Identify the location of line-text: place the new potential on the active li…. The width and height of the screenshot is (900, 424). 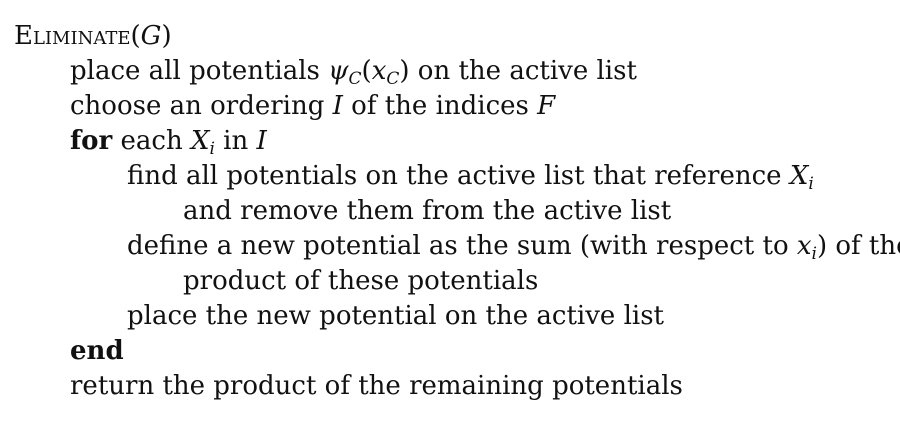
(395, 316).